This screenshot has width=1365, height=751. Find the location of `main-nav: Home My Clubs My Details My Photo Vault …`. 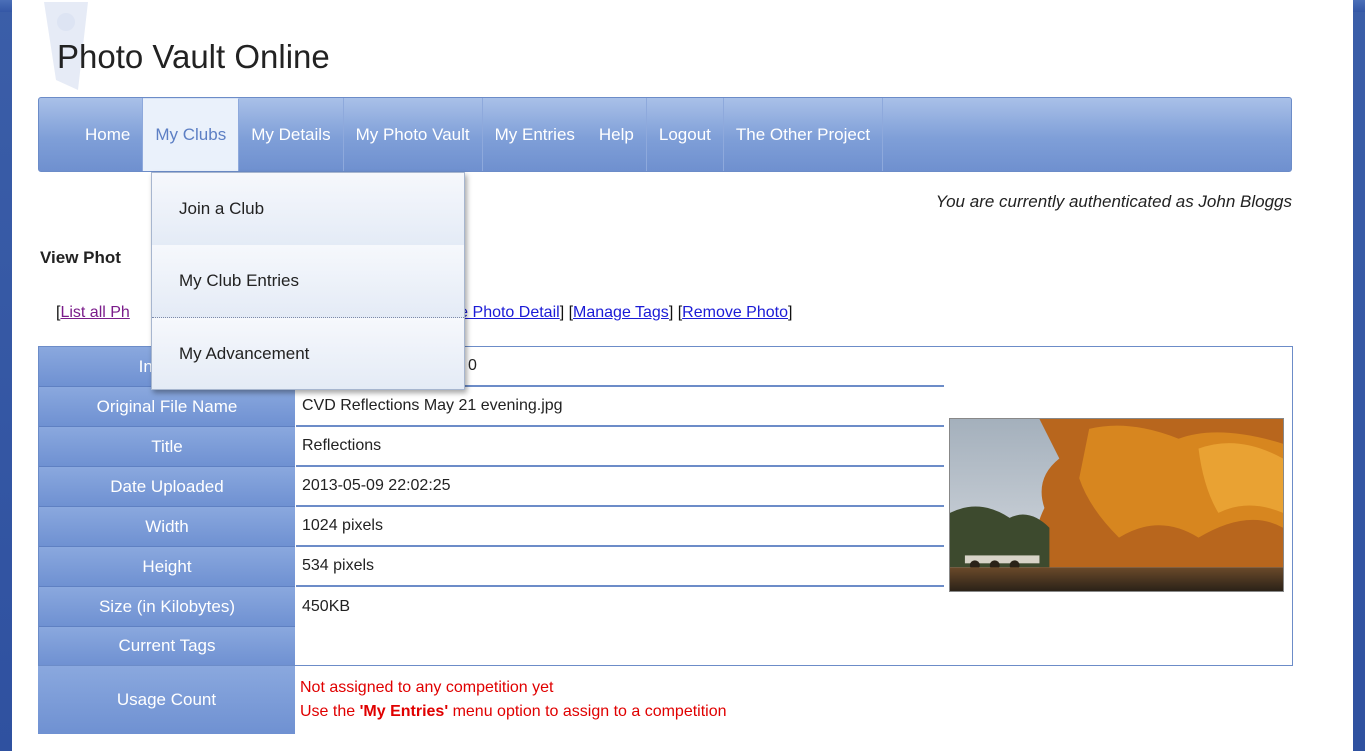

main-nav: Home My Clubs My Details My Photo Vault … is located at coordinates (665, 134).